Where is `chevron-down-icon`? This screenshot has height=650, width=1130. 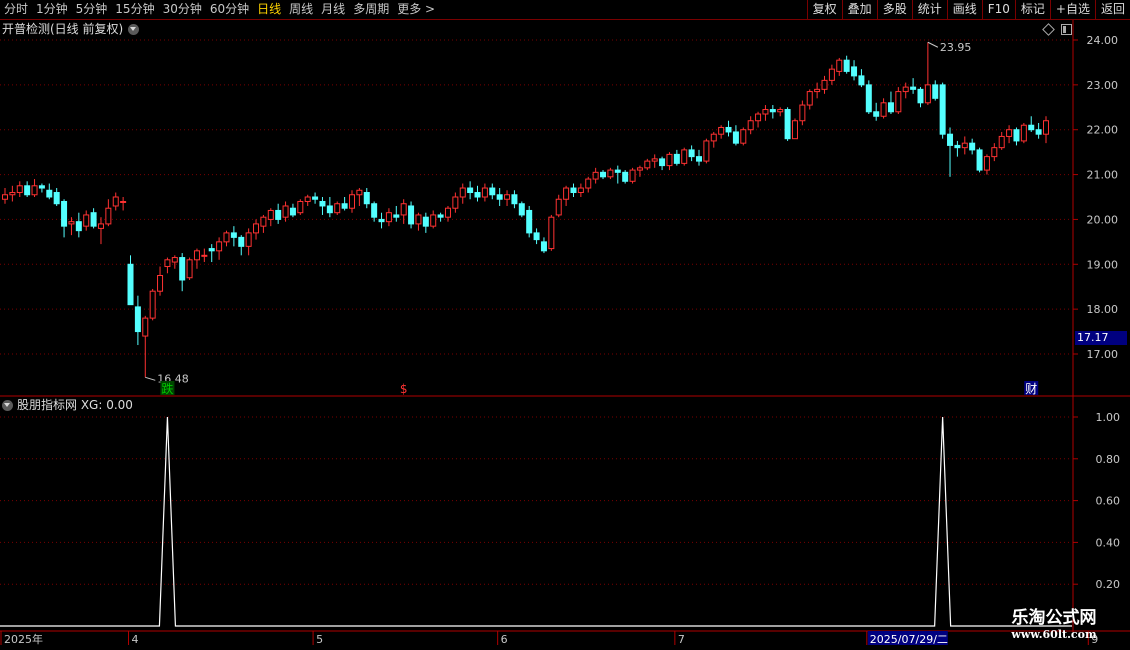 chevron-down-icon is located at coordinates (7, 405).